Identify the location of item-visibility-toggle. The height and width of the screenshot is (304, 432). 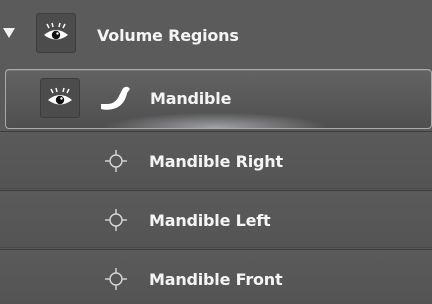
(60, 98).